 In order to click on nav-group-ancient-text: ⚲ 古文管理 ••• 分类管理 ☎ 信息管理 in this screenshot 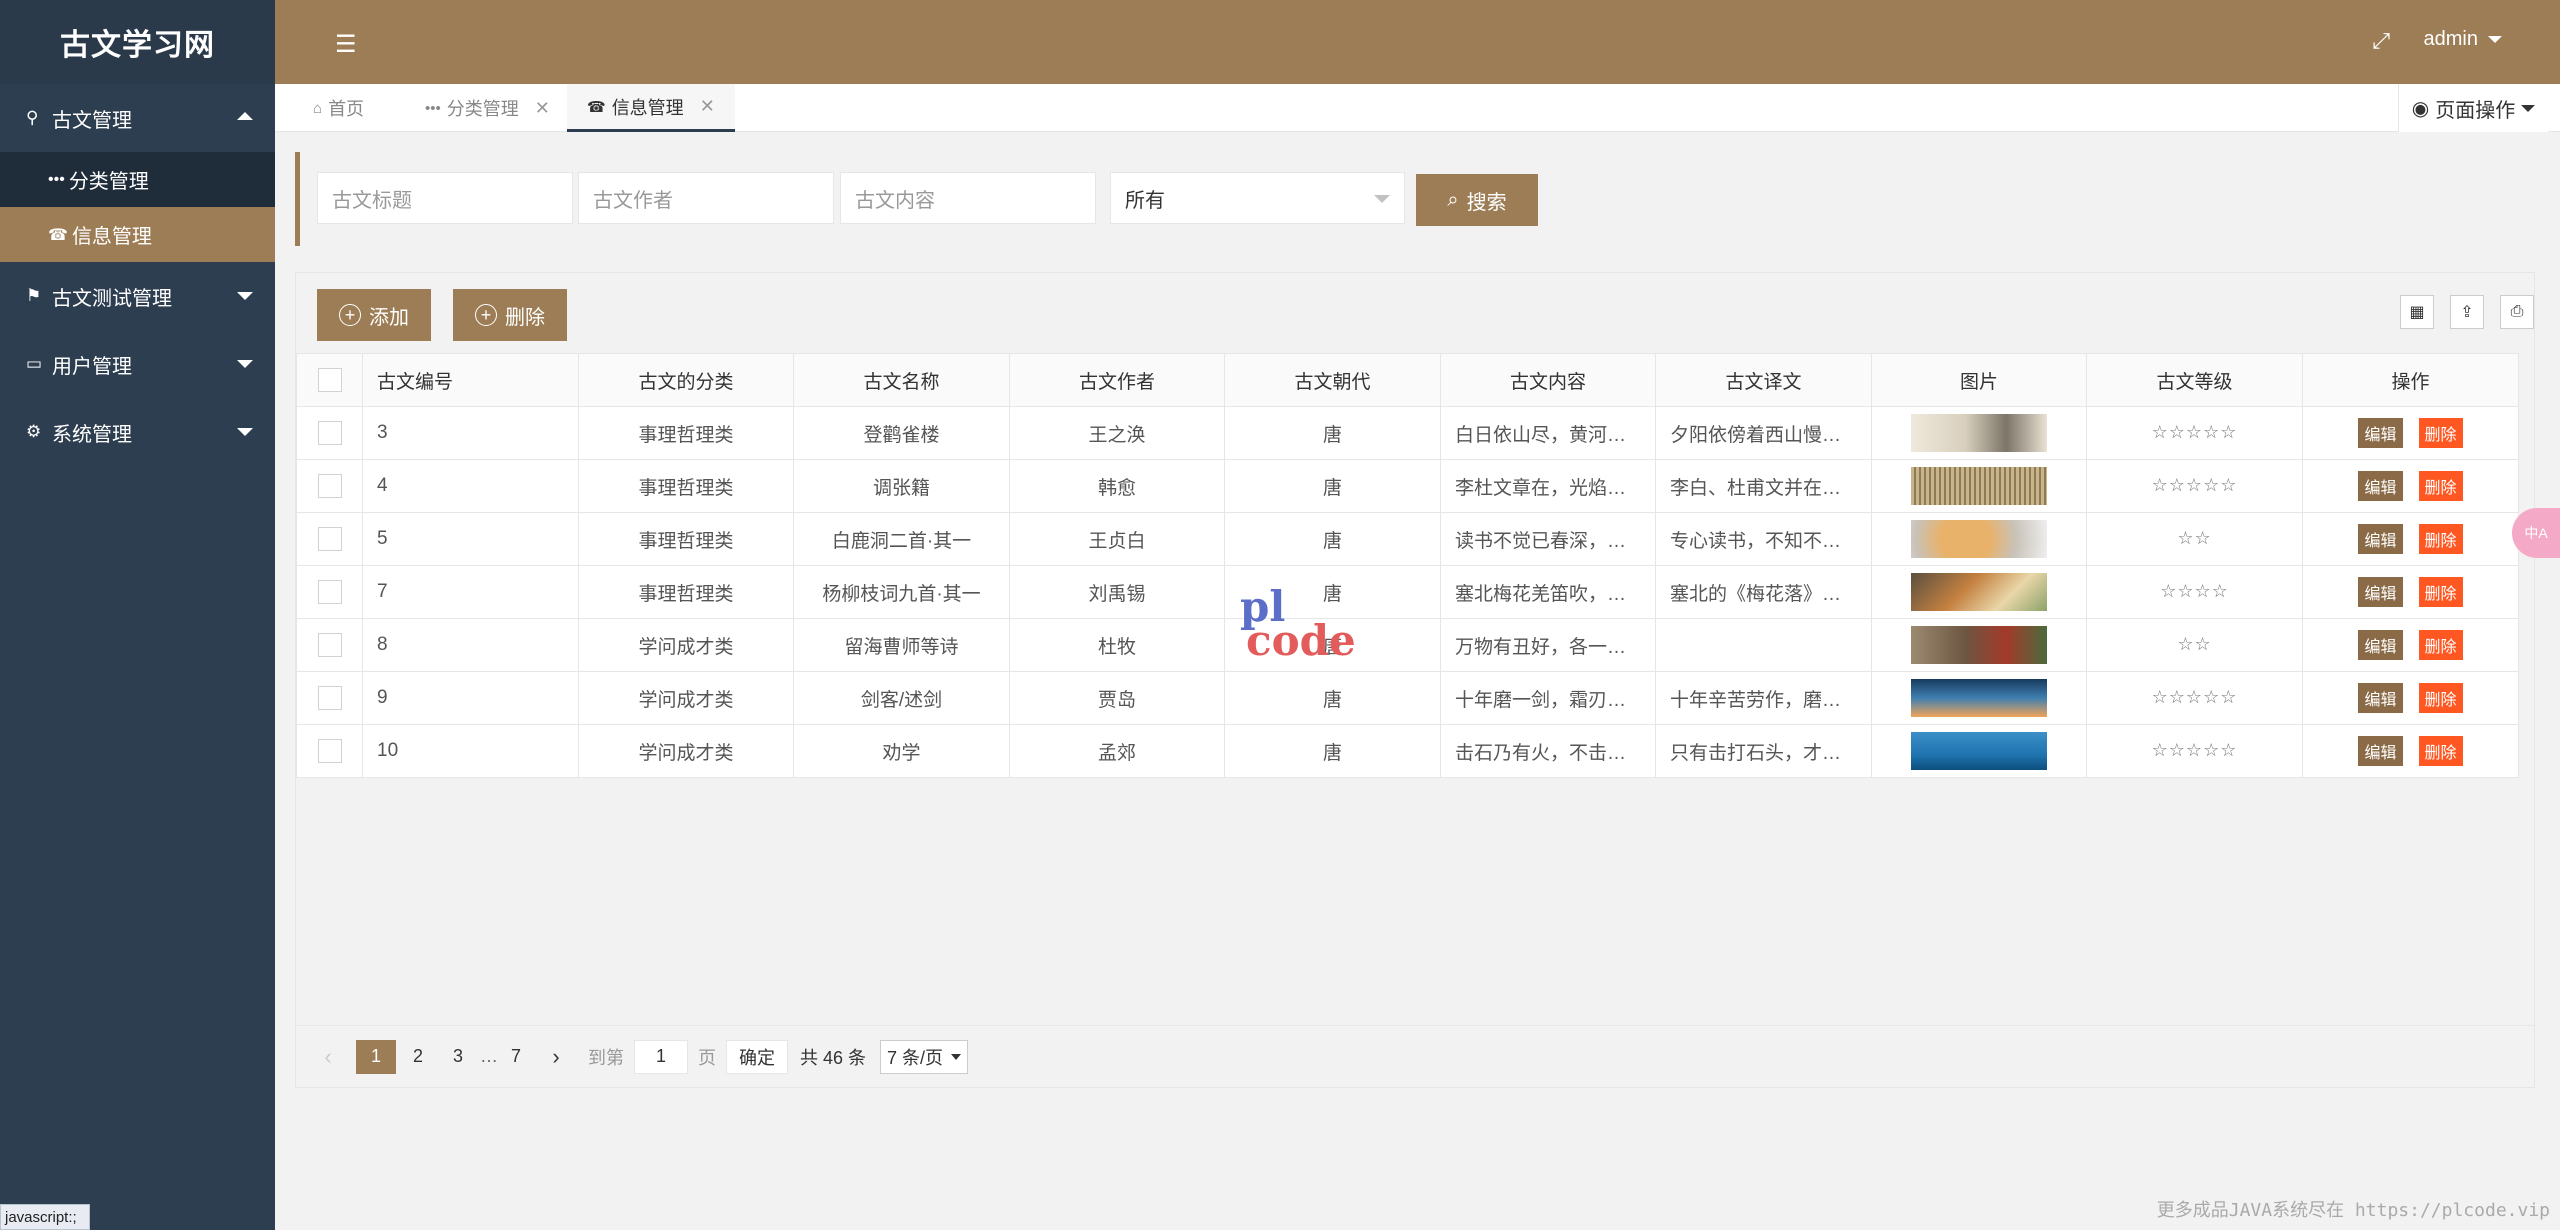, I will do `click(137, 173)`.